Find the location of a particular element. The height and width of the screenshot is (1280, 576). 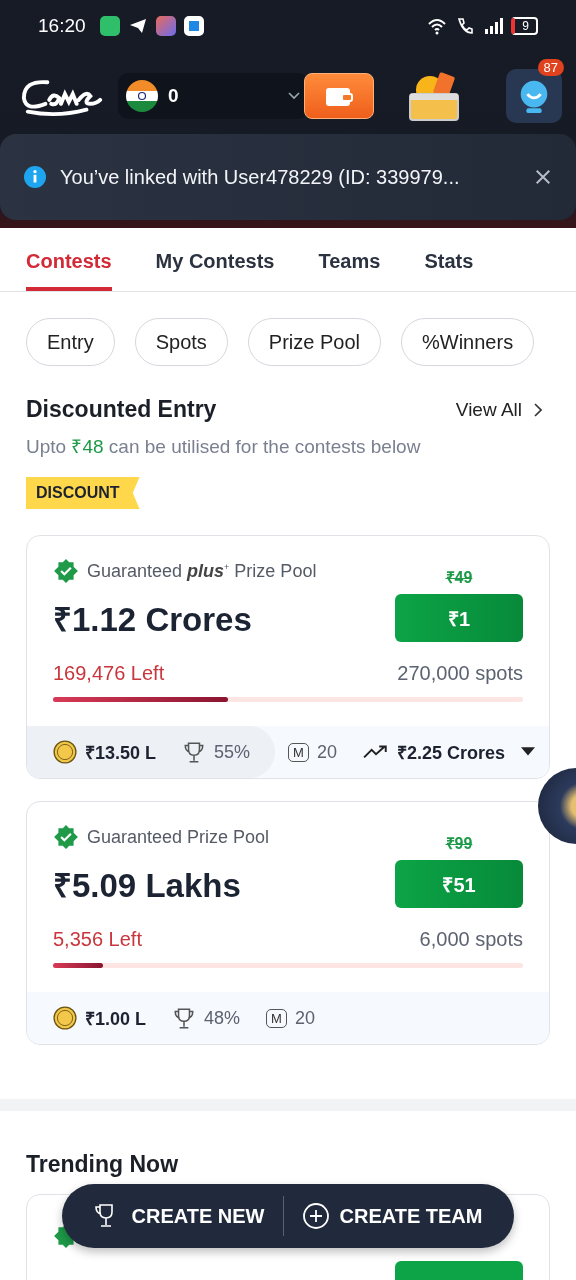

status-time: 16:20 is located at coordinates (62, 26).